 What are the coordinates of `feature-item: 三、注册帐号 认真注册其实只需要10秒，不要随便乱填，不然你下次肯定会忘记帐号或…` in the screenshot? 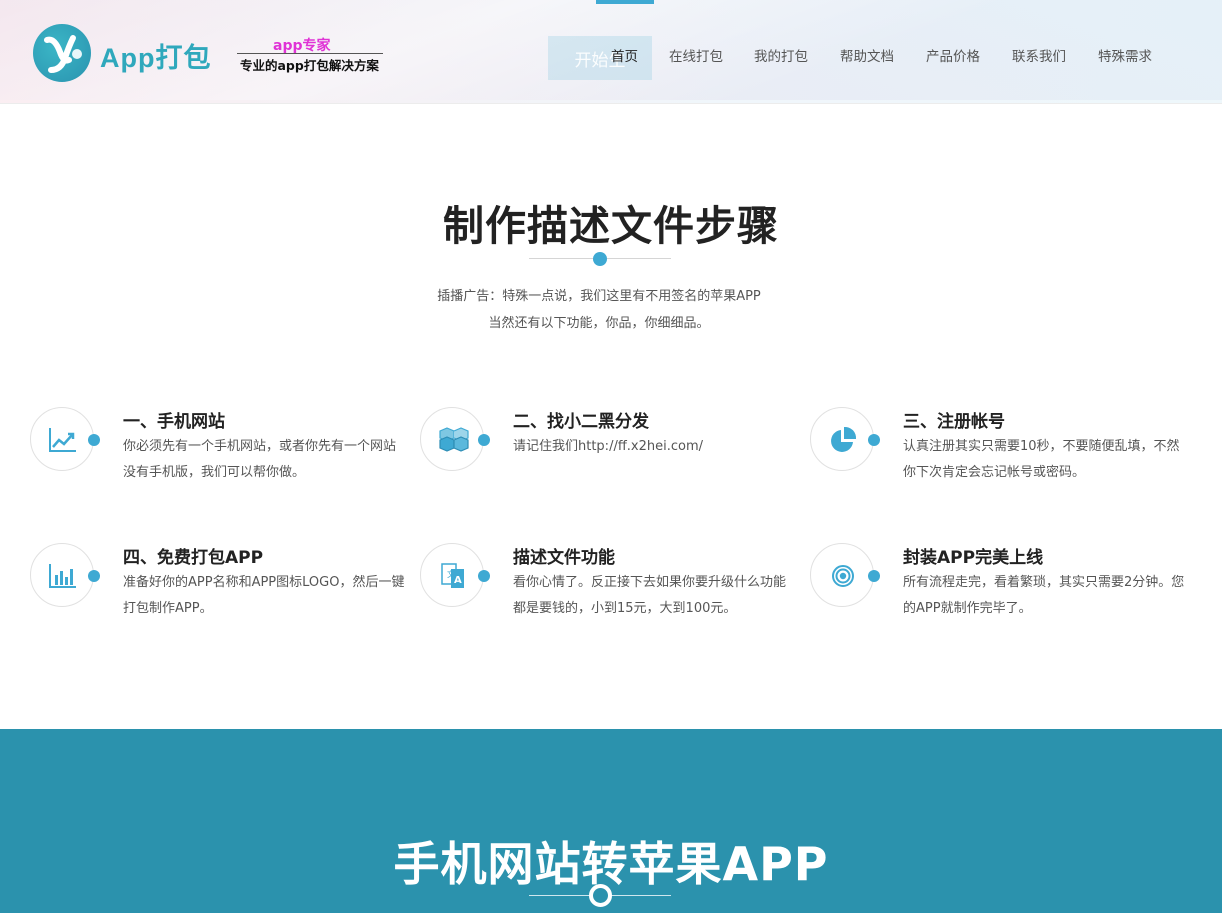 It's located at (1000, 452).